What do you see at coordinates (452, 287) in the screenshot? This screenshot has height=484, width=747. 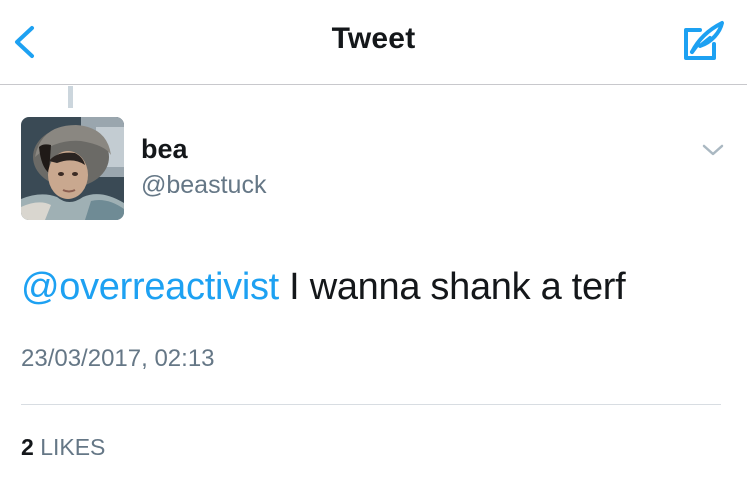 I see `tweet-body: I wanna shank a terf` at bounding box center [452, 287].